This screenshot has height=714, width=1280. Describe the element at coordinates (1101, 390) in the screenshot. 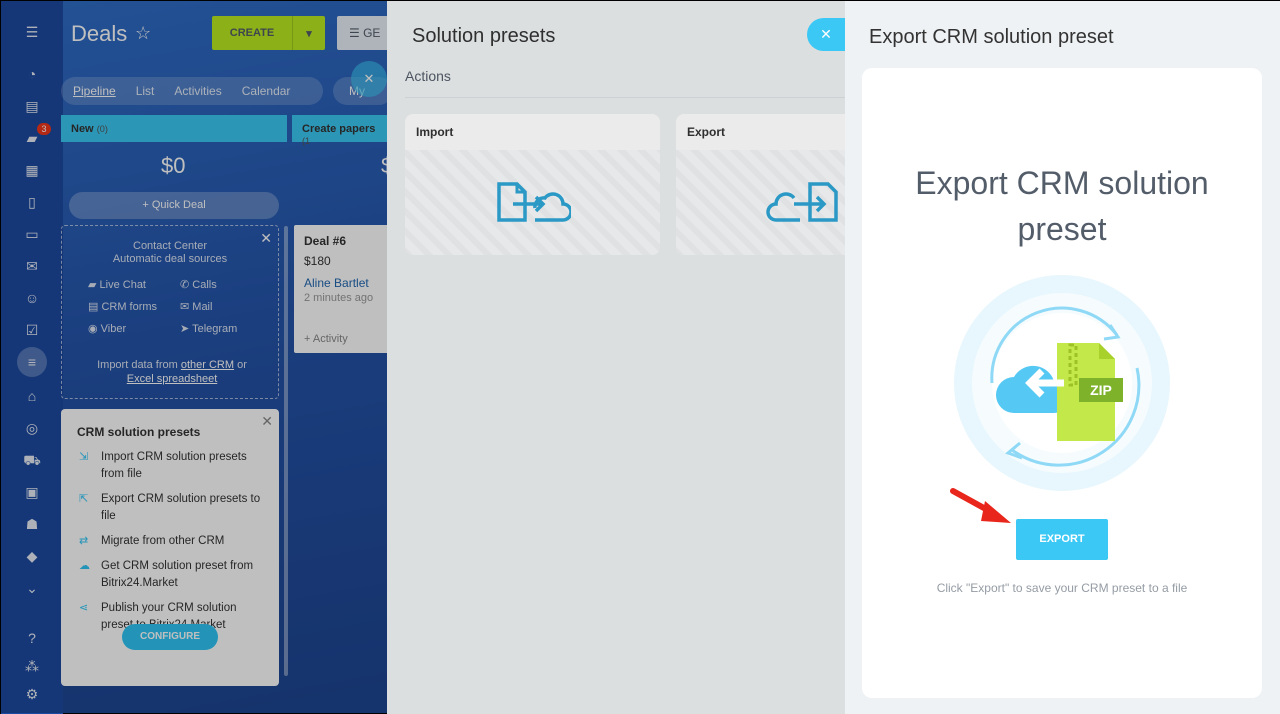

I see `zip-label: ZIP` at that location.